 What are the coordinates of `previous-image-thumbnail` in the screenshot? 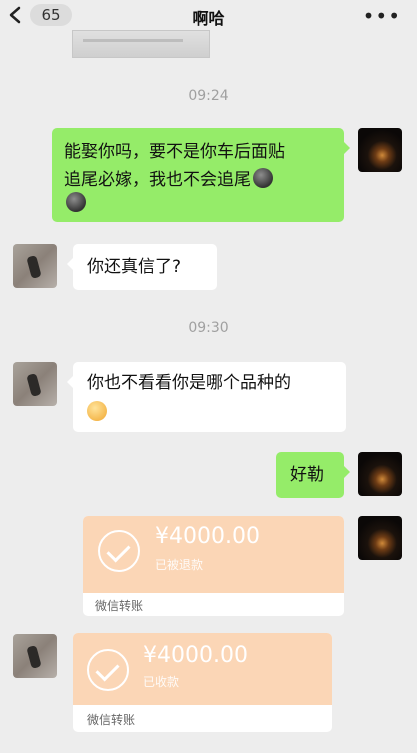 It's located at (141, 44).